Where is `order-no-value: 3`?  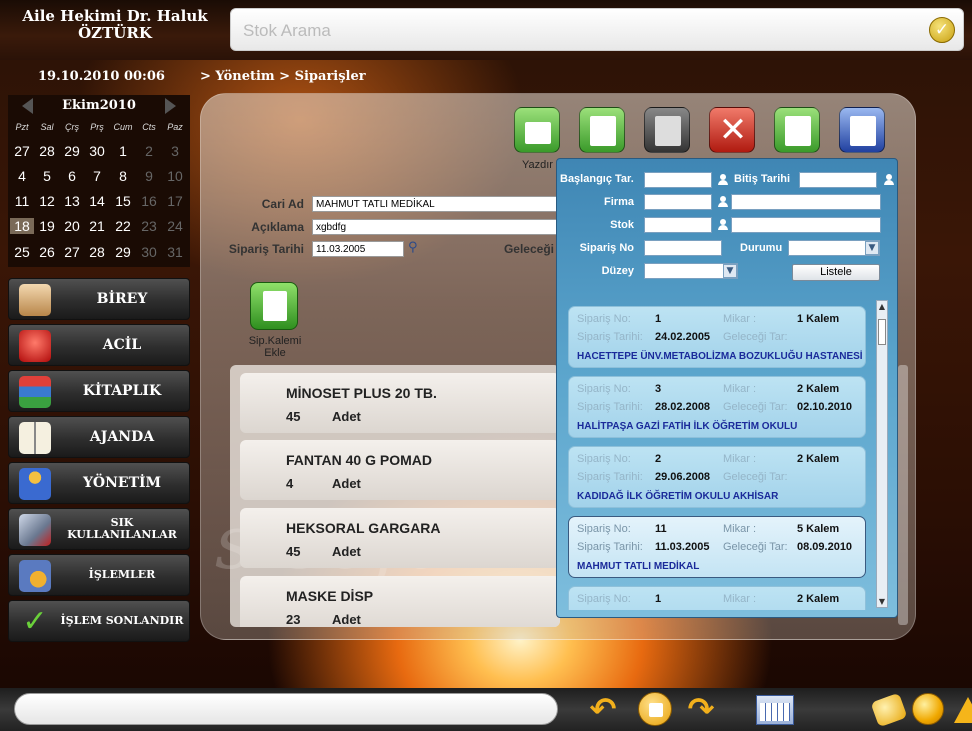
order-no-value: 3 is located at coordinates (658, 389).